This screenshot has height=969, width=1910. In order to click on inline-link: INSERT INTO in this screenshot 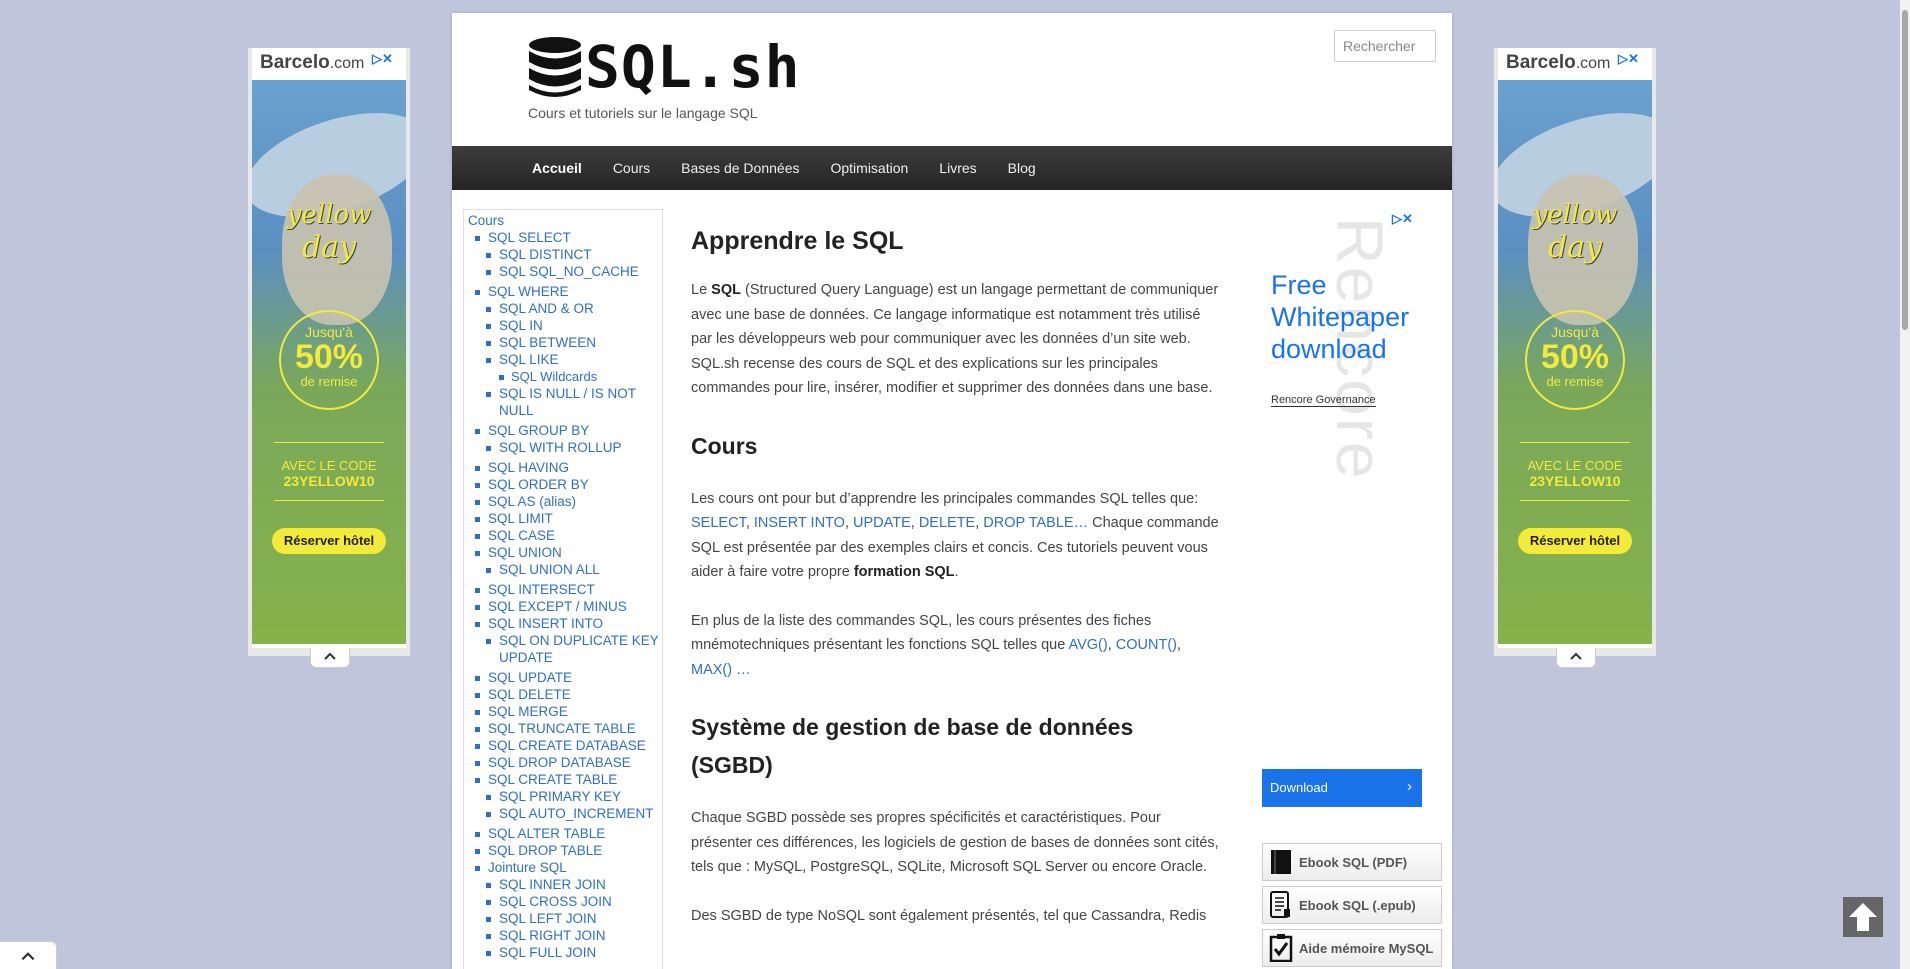, I will do `click(799, 523)`.